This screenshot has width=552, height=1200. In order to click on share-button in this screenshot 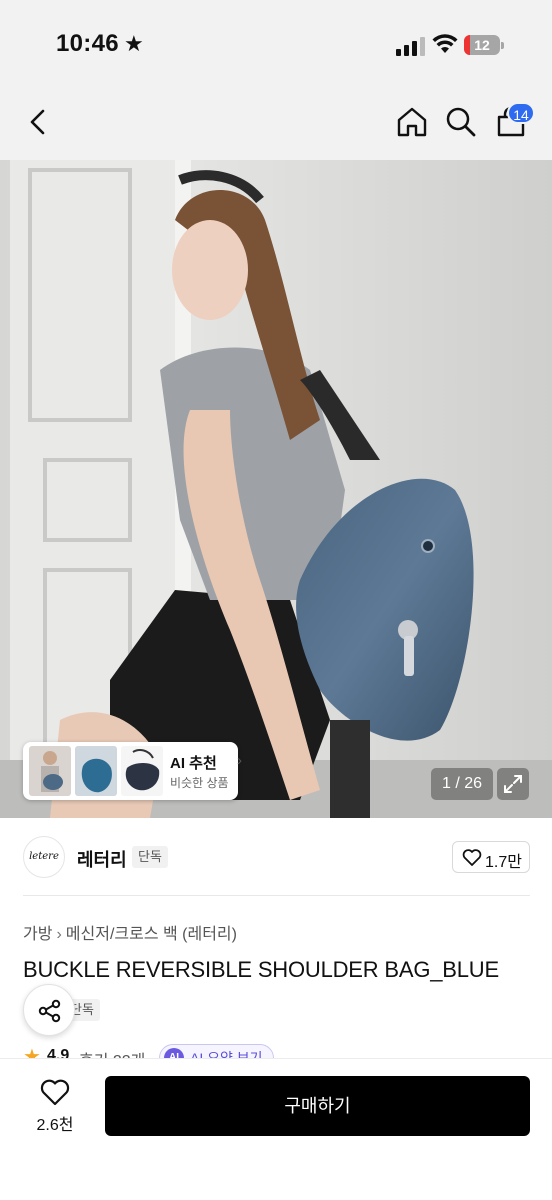, I will do `click(49, 1010)`.